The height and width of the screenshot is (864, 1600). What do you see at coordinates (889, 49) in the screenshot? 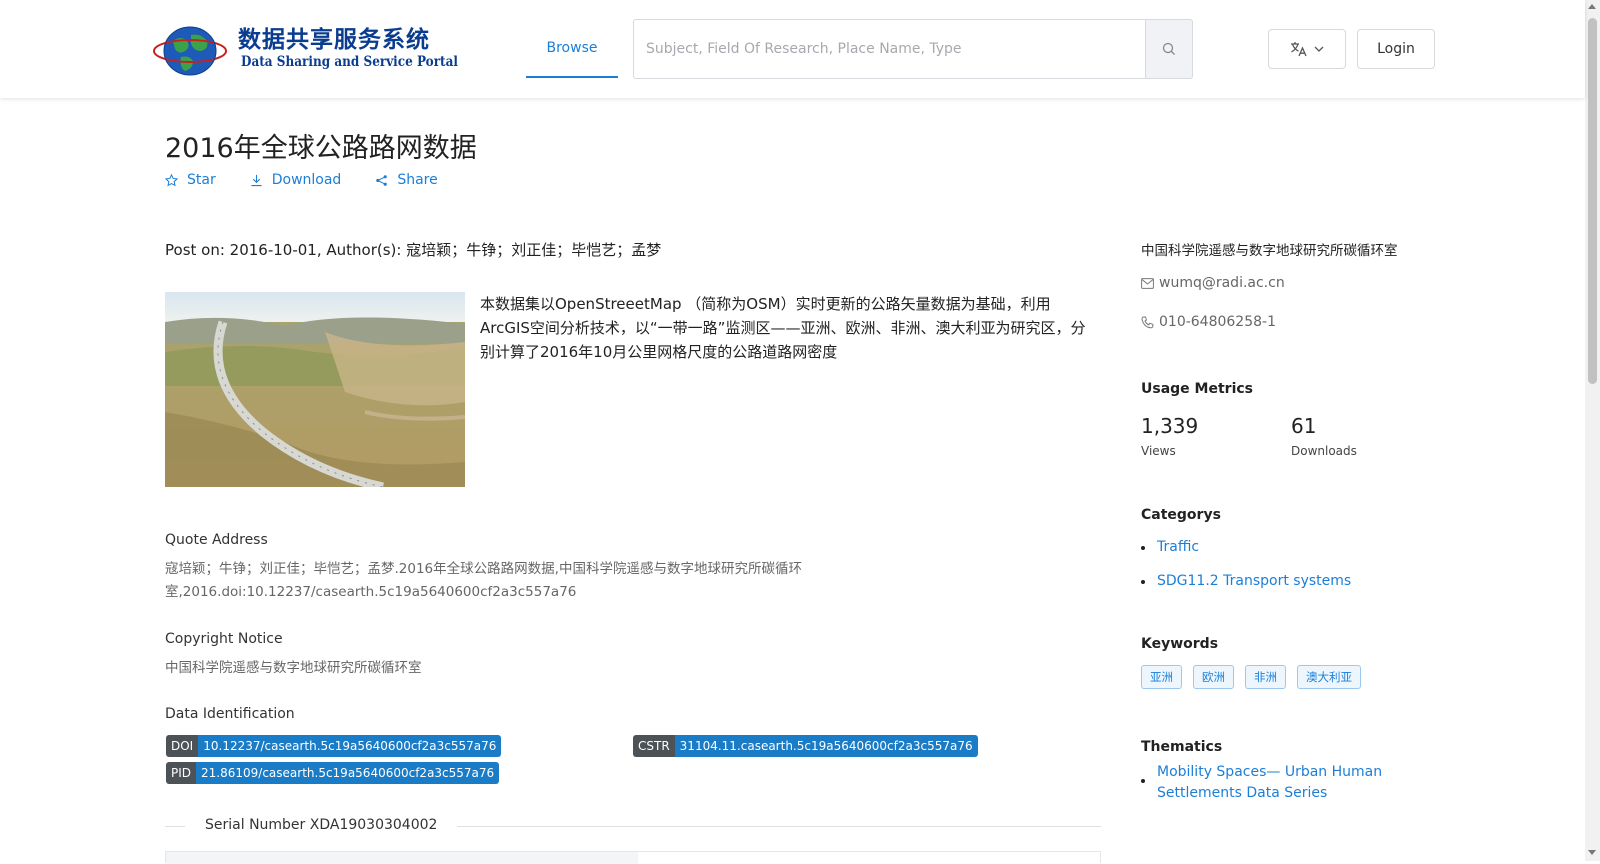
I see `search-input` at bounding box center [889, 49].